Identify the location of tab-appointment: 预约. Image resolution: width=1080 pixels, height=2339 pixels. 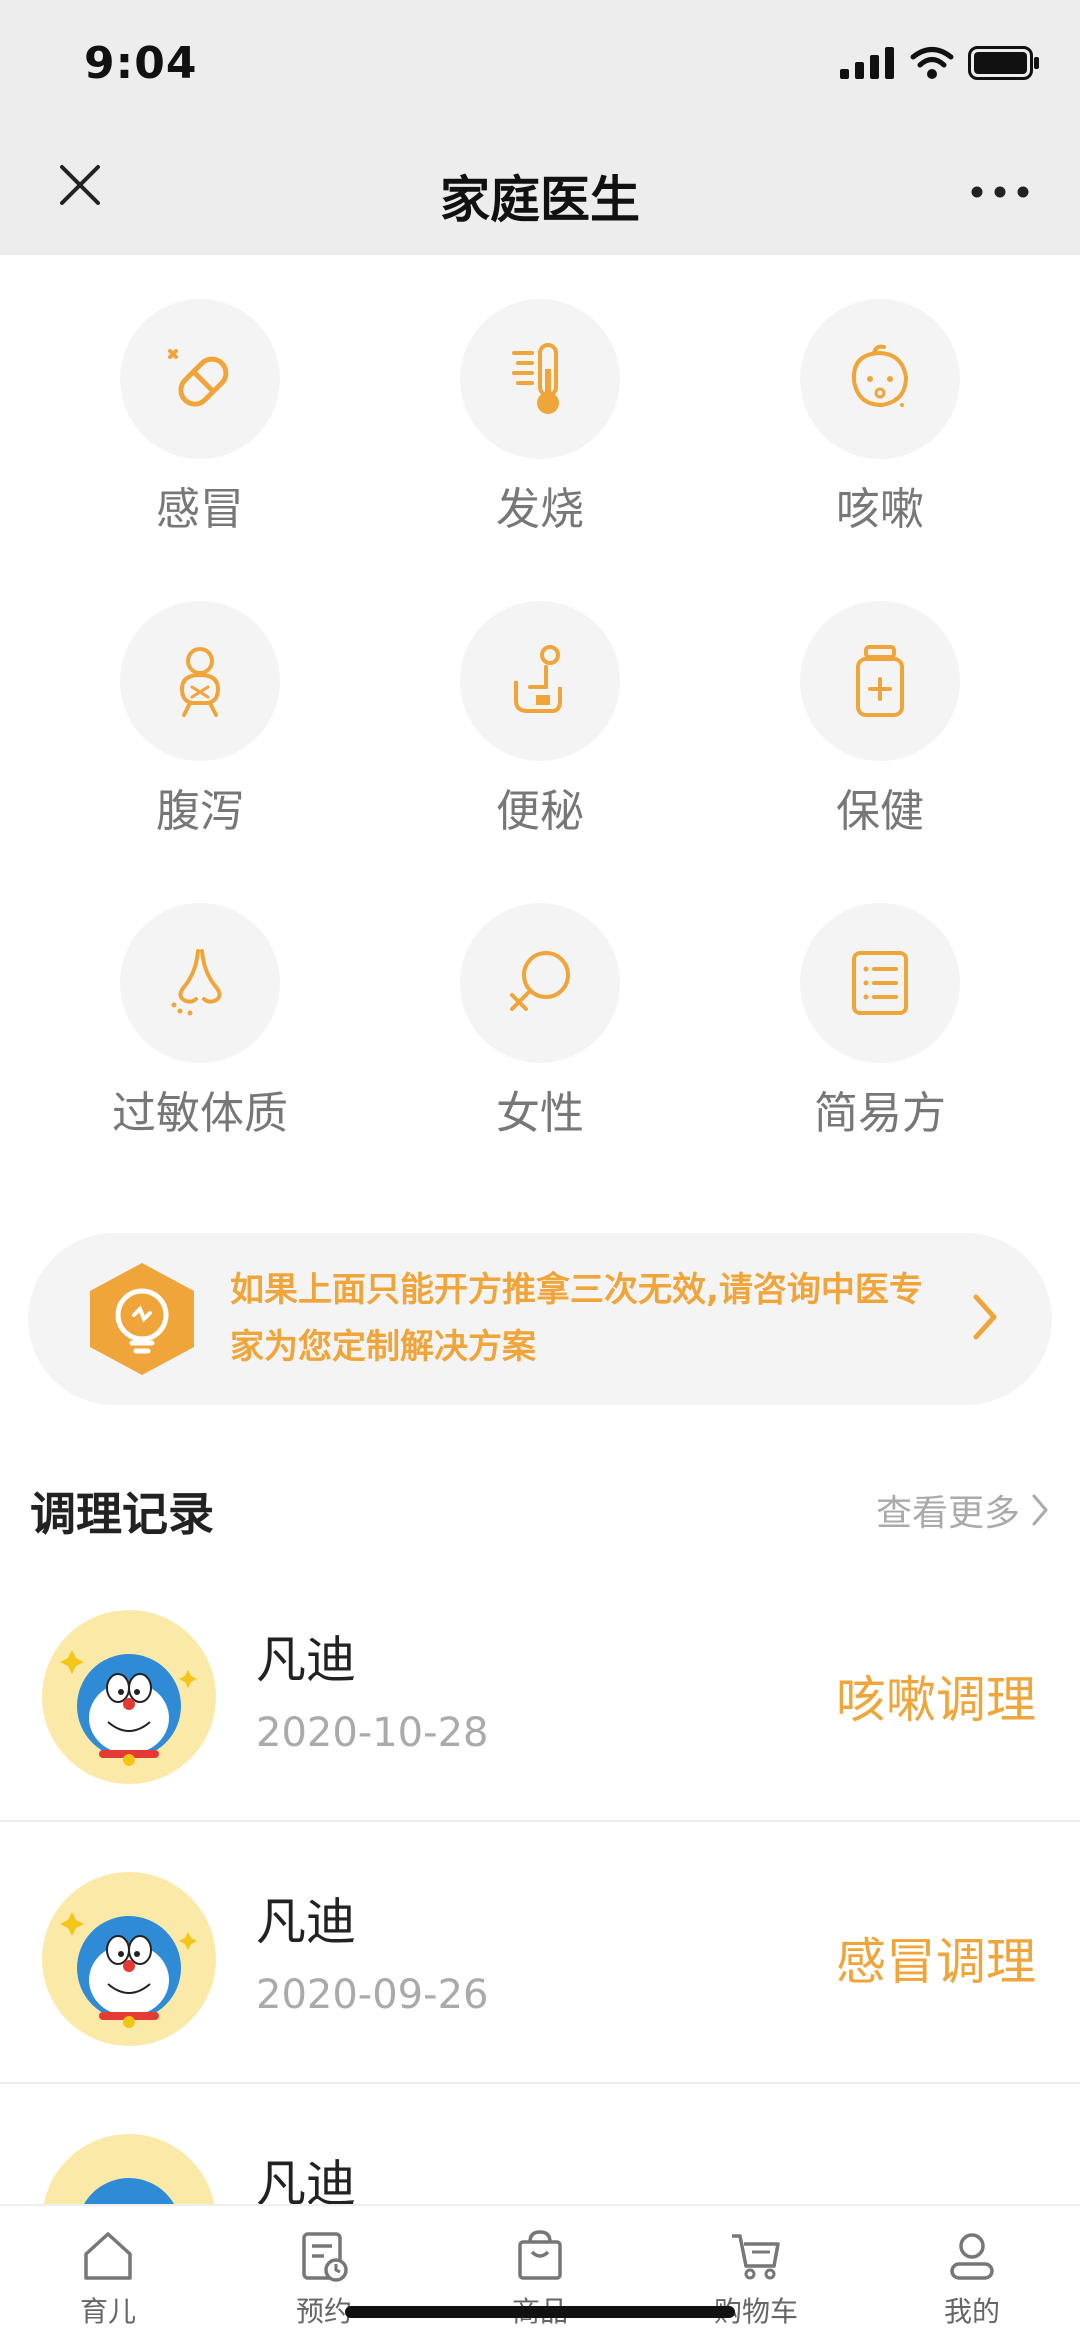
(324, 2272).